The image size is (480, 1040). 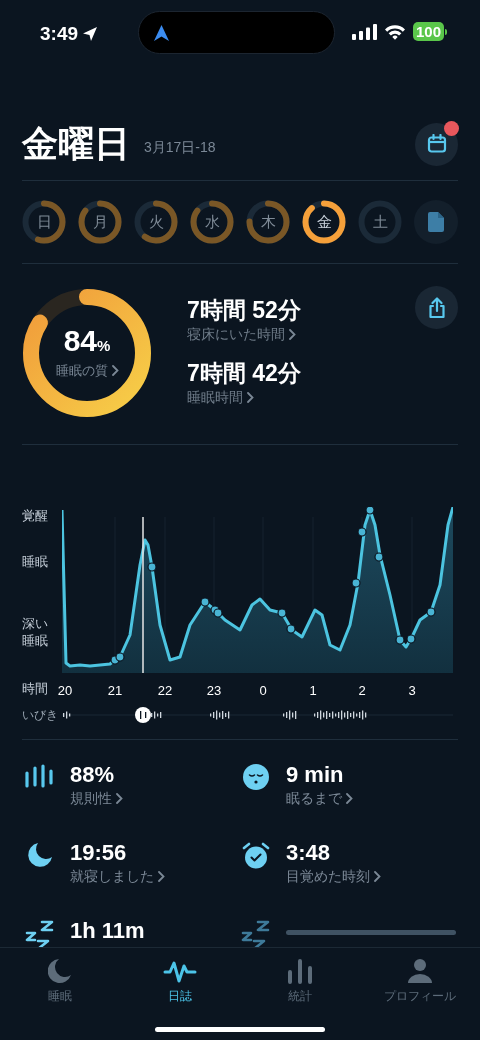 What do you see at coordinates (155, 876) in the screenshot?
I see `stat-link: 就寝しました` at bounding box center [155, 876].